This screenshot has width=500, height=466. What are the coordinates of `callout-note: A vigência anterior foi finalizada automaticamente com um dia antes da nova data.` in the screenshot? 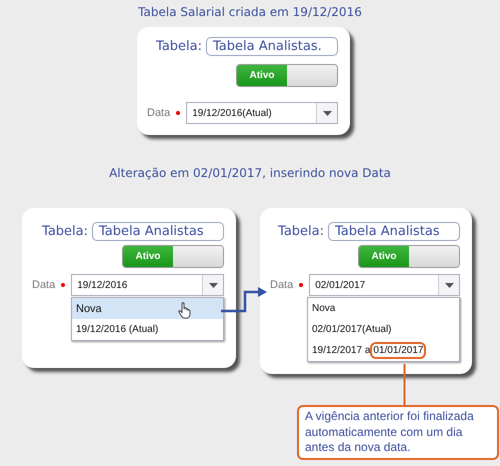 It's located at (398, 432).